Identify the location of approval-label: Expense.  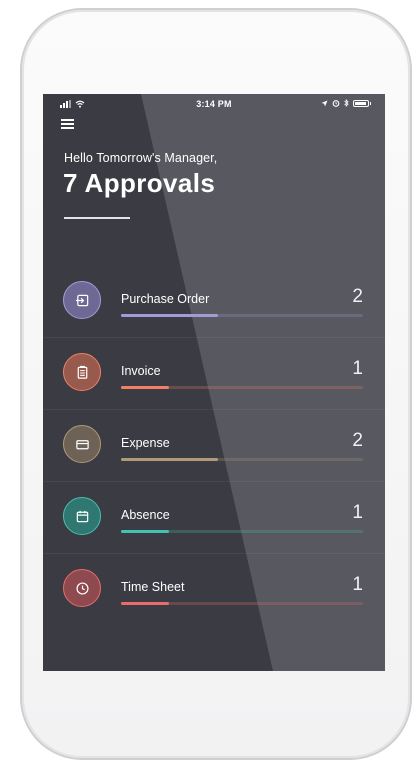
(145, 443).